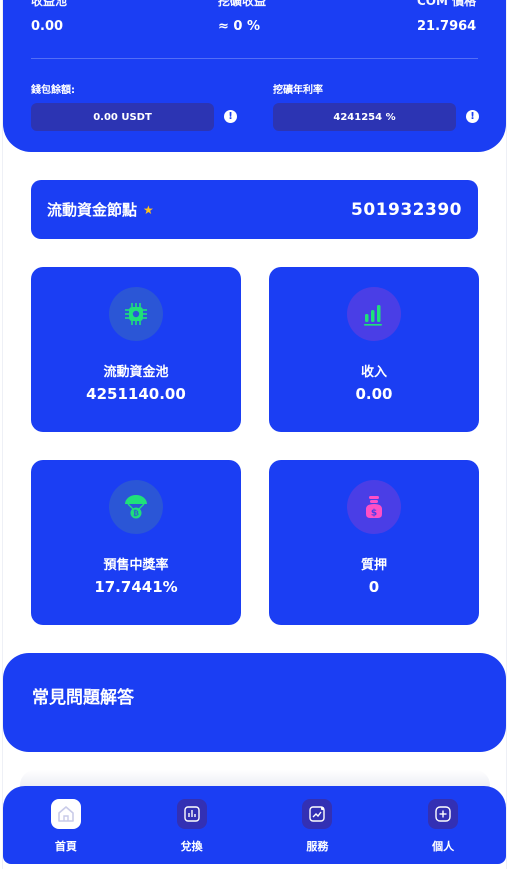 The width and height of the screenshot is (511, 869). Describe the element at coordinates (136, 587) in the screenshot. I see `card-value: 17.7441%` at that location.